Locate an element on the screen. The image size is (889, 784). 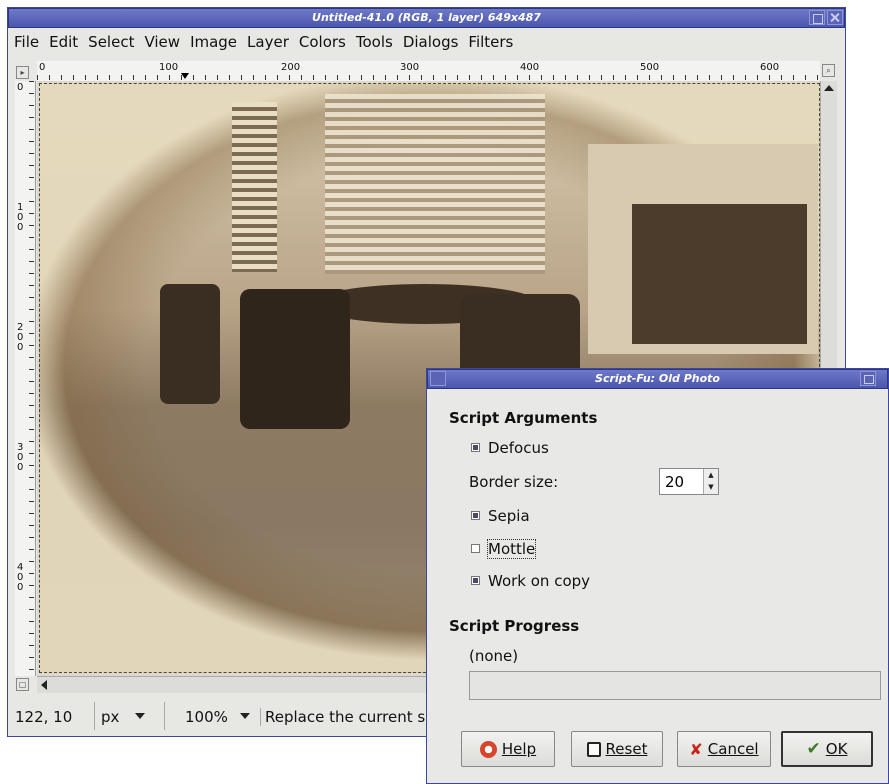
sepia-checkbox: Sepia is located at coordinates (500, 516).